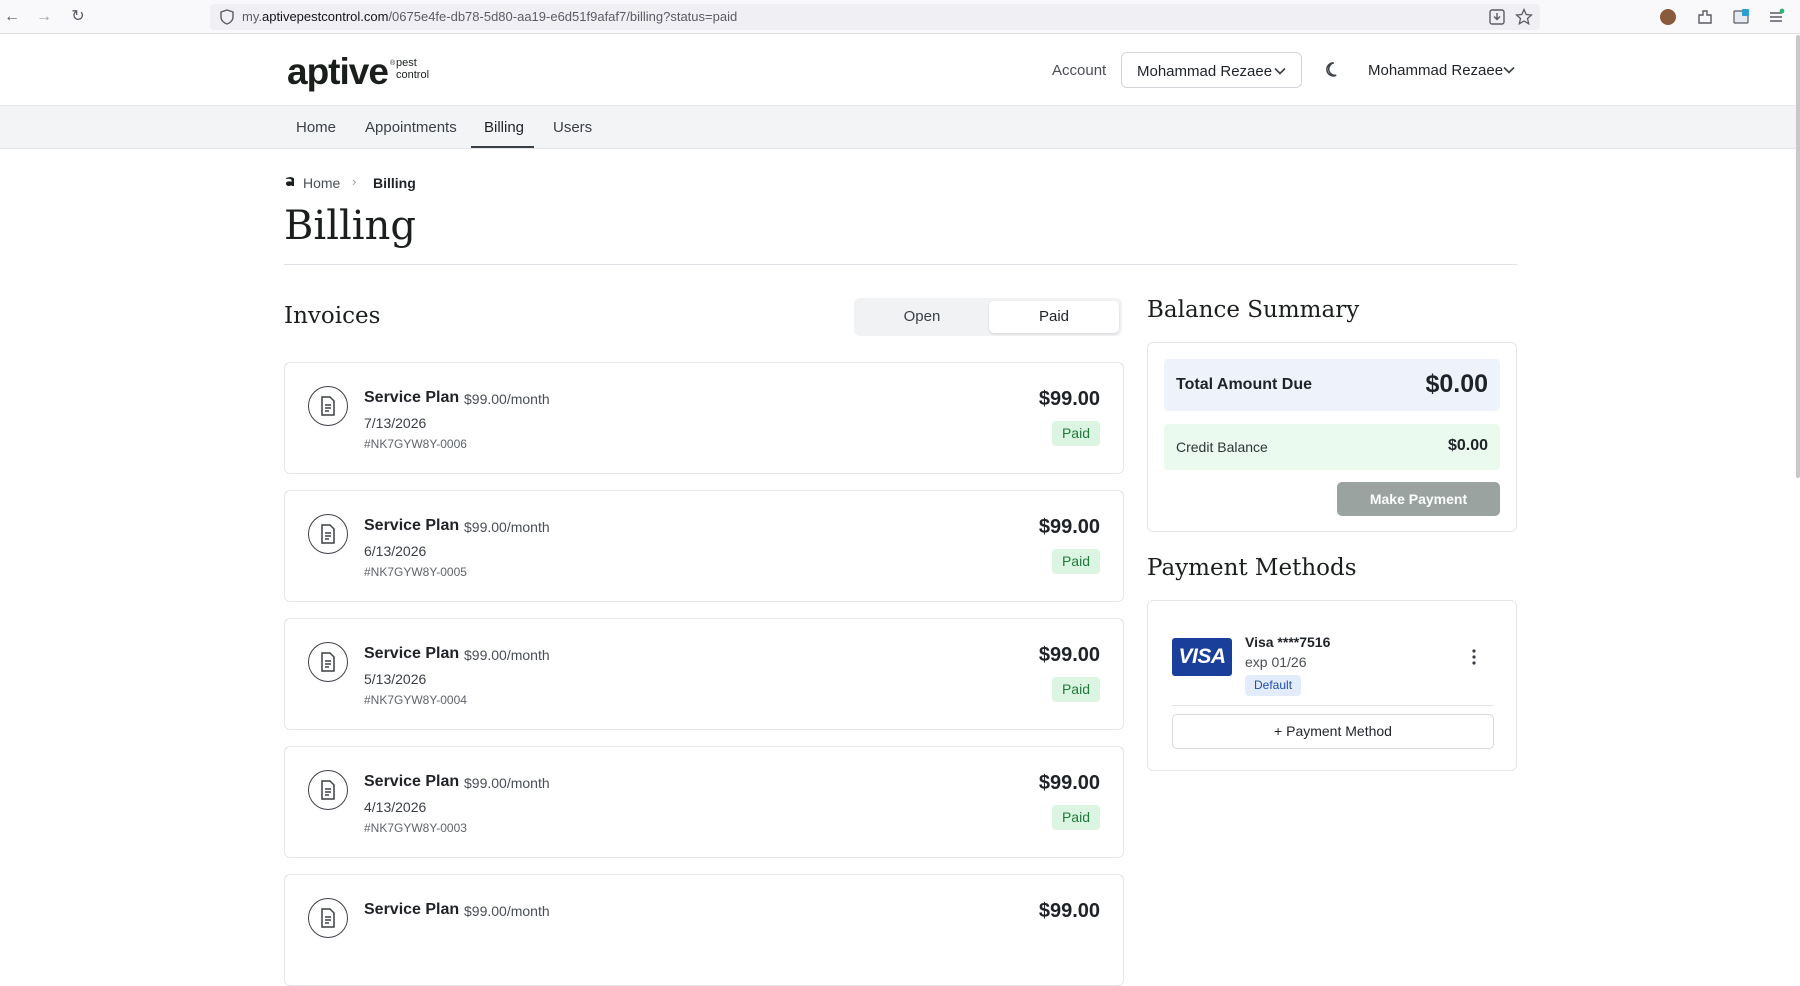 The height and width of the screenshot is (986, 1800). Describe the element at coordinates (1456, 384) in the screenshot. I see `total-due-value: $0.00` at that location.